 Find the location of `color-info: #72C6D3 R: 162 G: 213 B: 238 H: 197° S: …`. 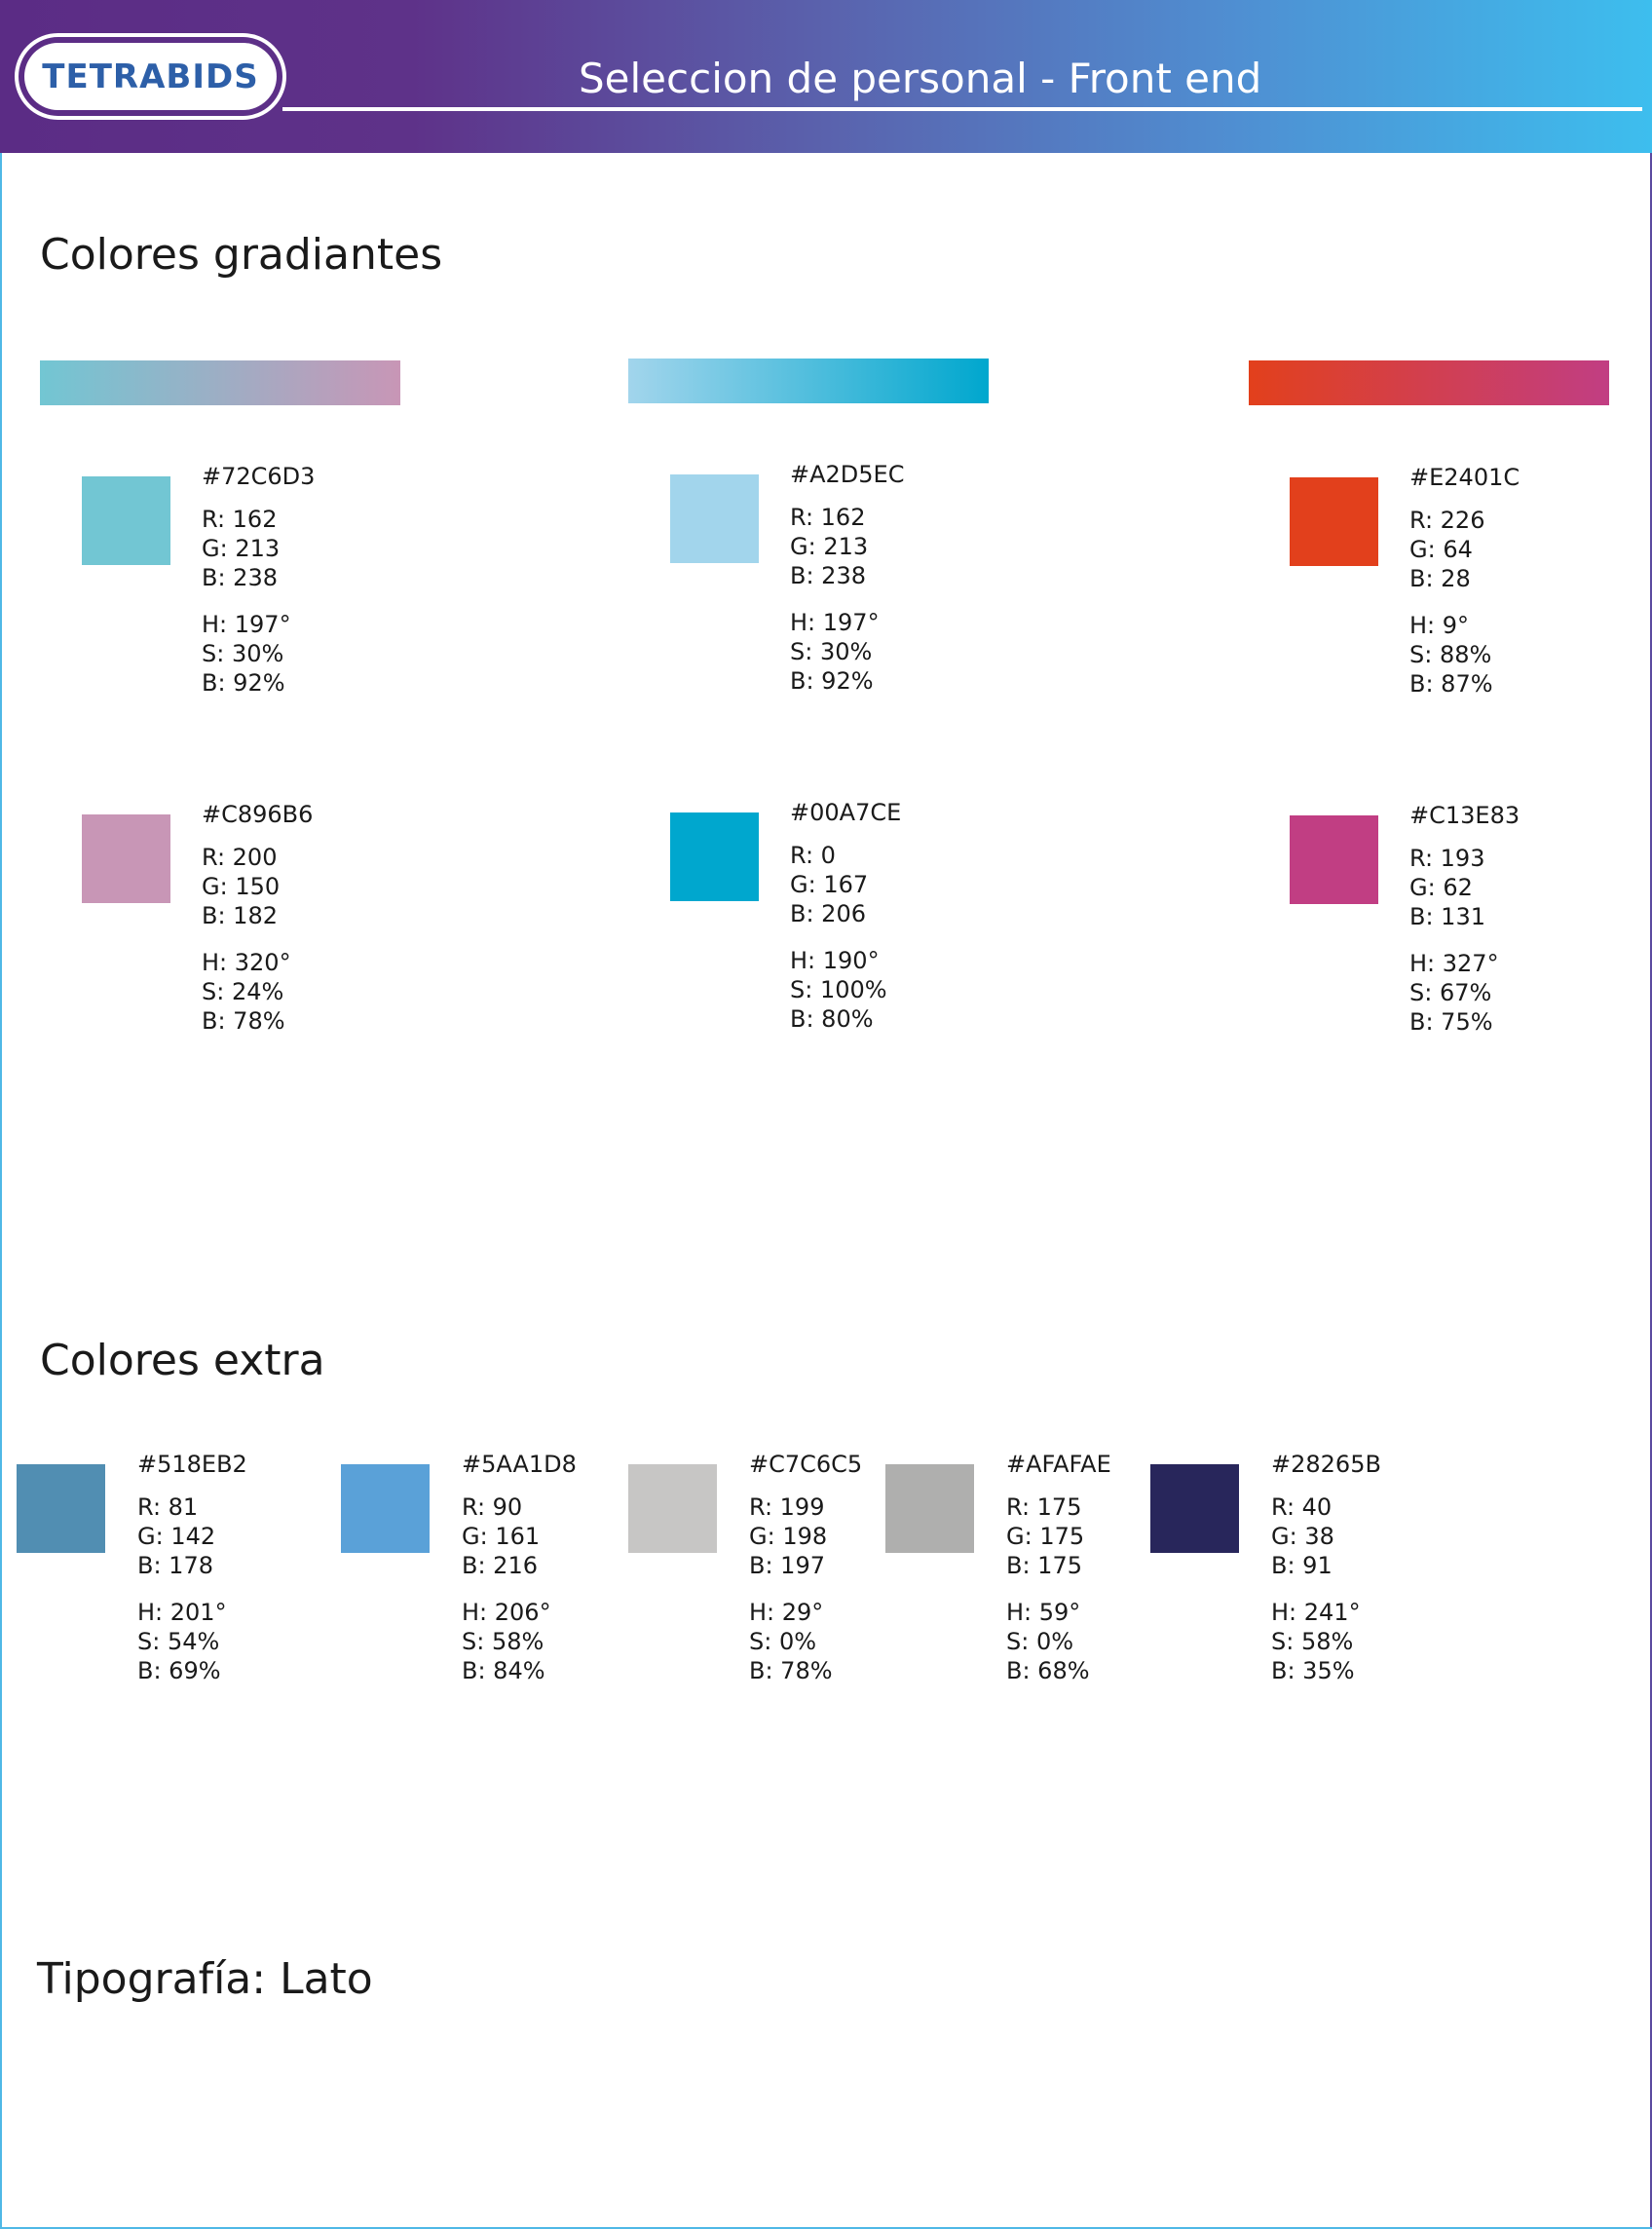

color-info: #72C6D3 R: 162 G: 213 B: 238 H: 197° S: … is located at coordinates (259, 580).